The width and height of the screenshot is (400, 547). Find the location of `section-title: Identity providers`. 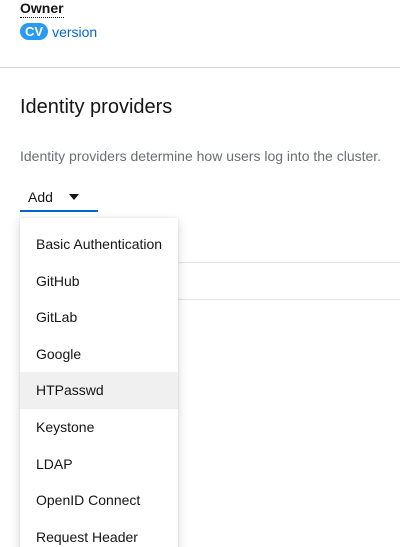

section-title: Identity providers is located at coordinates (96, 107).